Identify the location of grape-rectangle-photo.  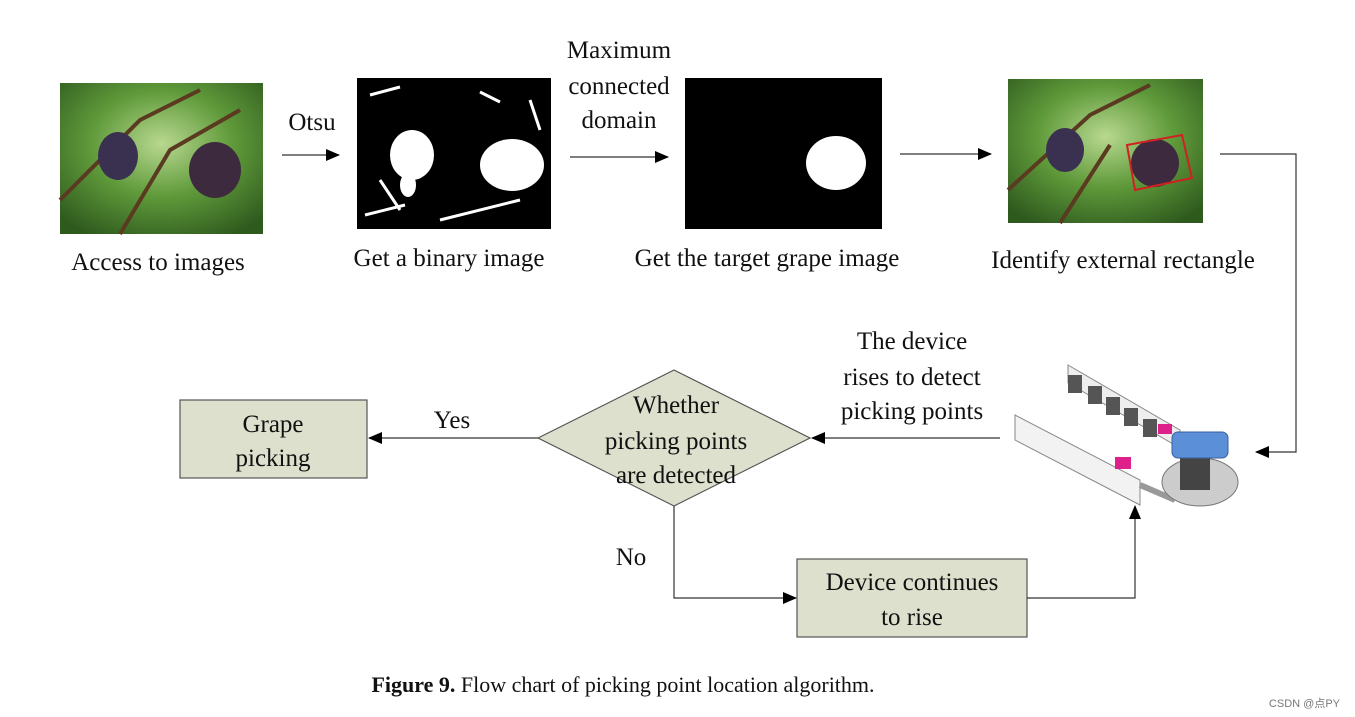
(1104, 152).